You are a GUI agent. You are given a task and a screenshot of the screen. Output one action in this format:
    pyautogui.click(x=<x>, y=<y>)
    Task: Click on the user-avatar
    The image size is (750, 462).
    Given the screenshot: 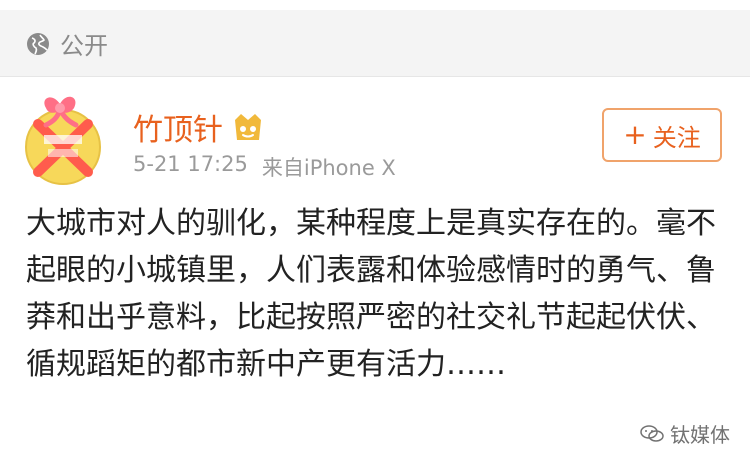 What is the action you would take?
    pyautogui.click(x=63, y=138)
    